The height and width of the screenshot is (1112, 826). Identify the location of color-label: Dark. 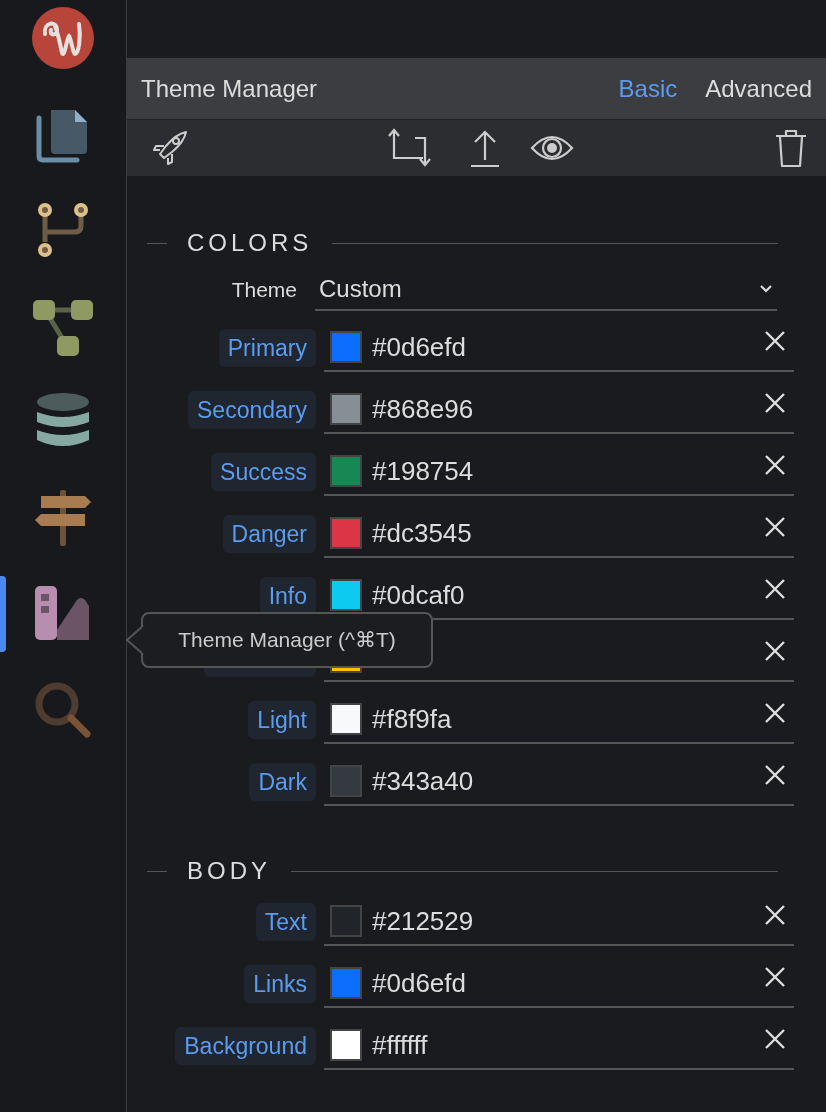
(282, 782).